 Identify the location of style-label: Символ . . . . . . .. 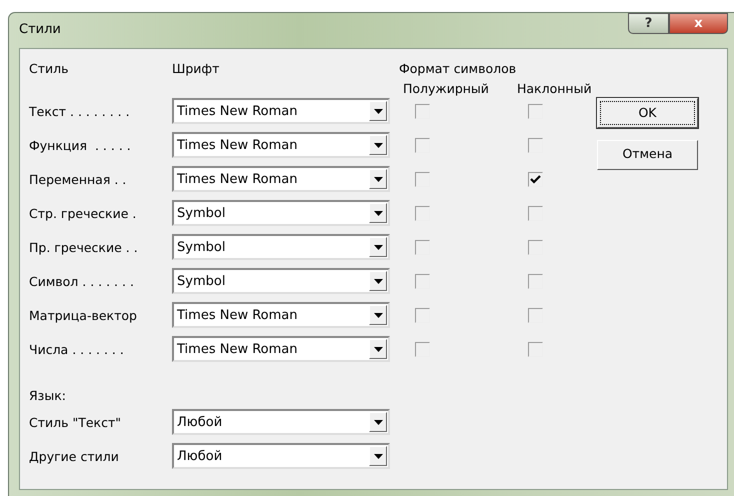
(82, 281).